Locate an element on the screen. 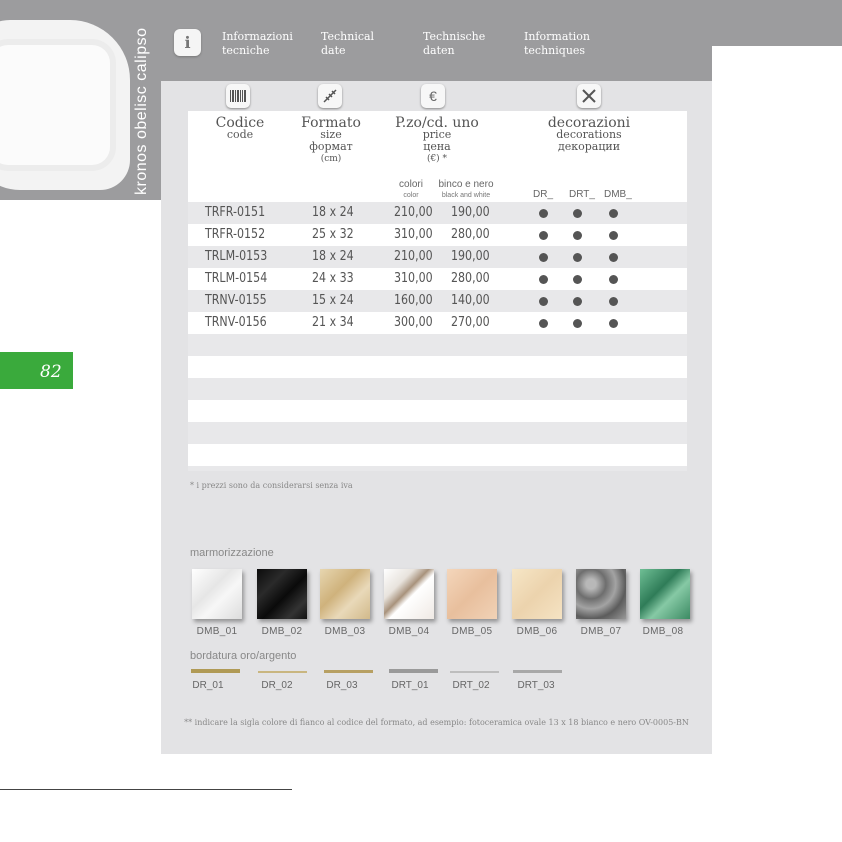 The image size is (842, 842). marble-section-title: marmorizzazione is located at coordinates (232, 553).